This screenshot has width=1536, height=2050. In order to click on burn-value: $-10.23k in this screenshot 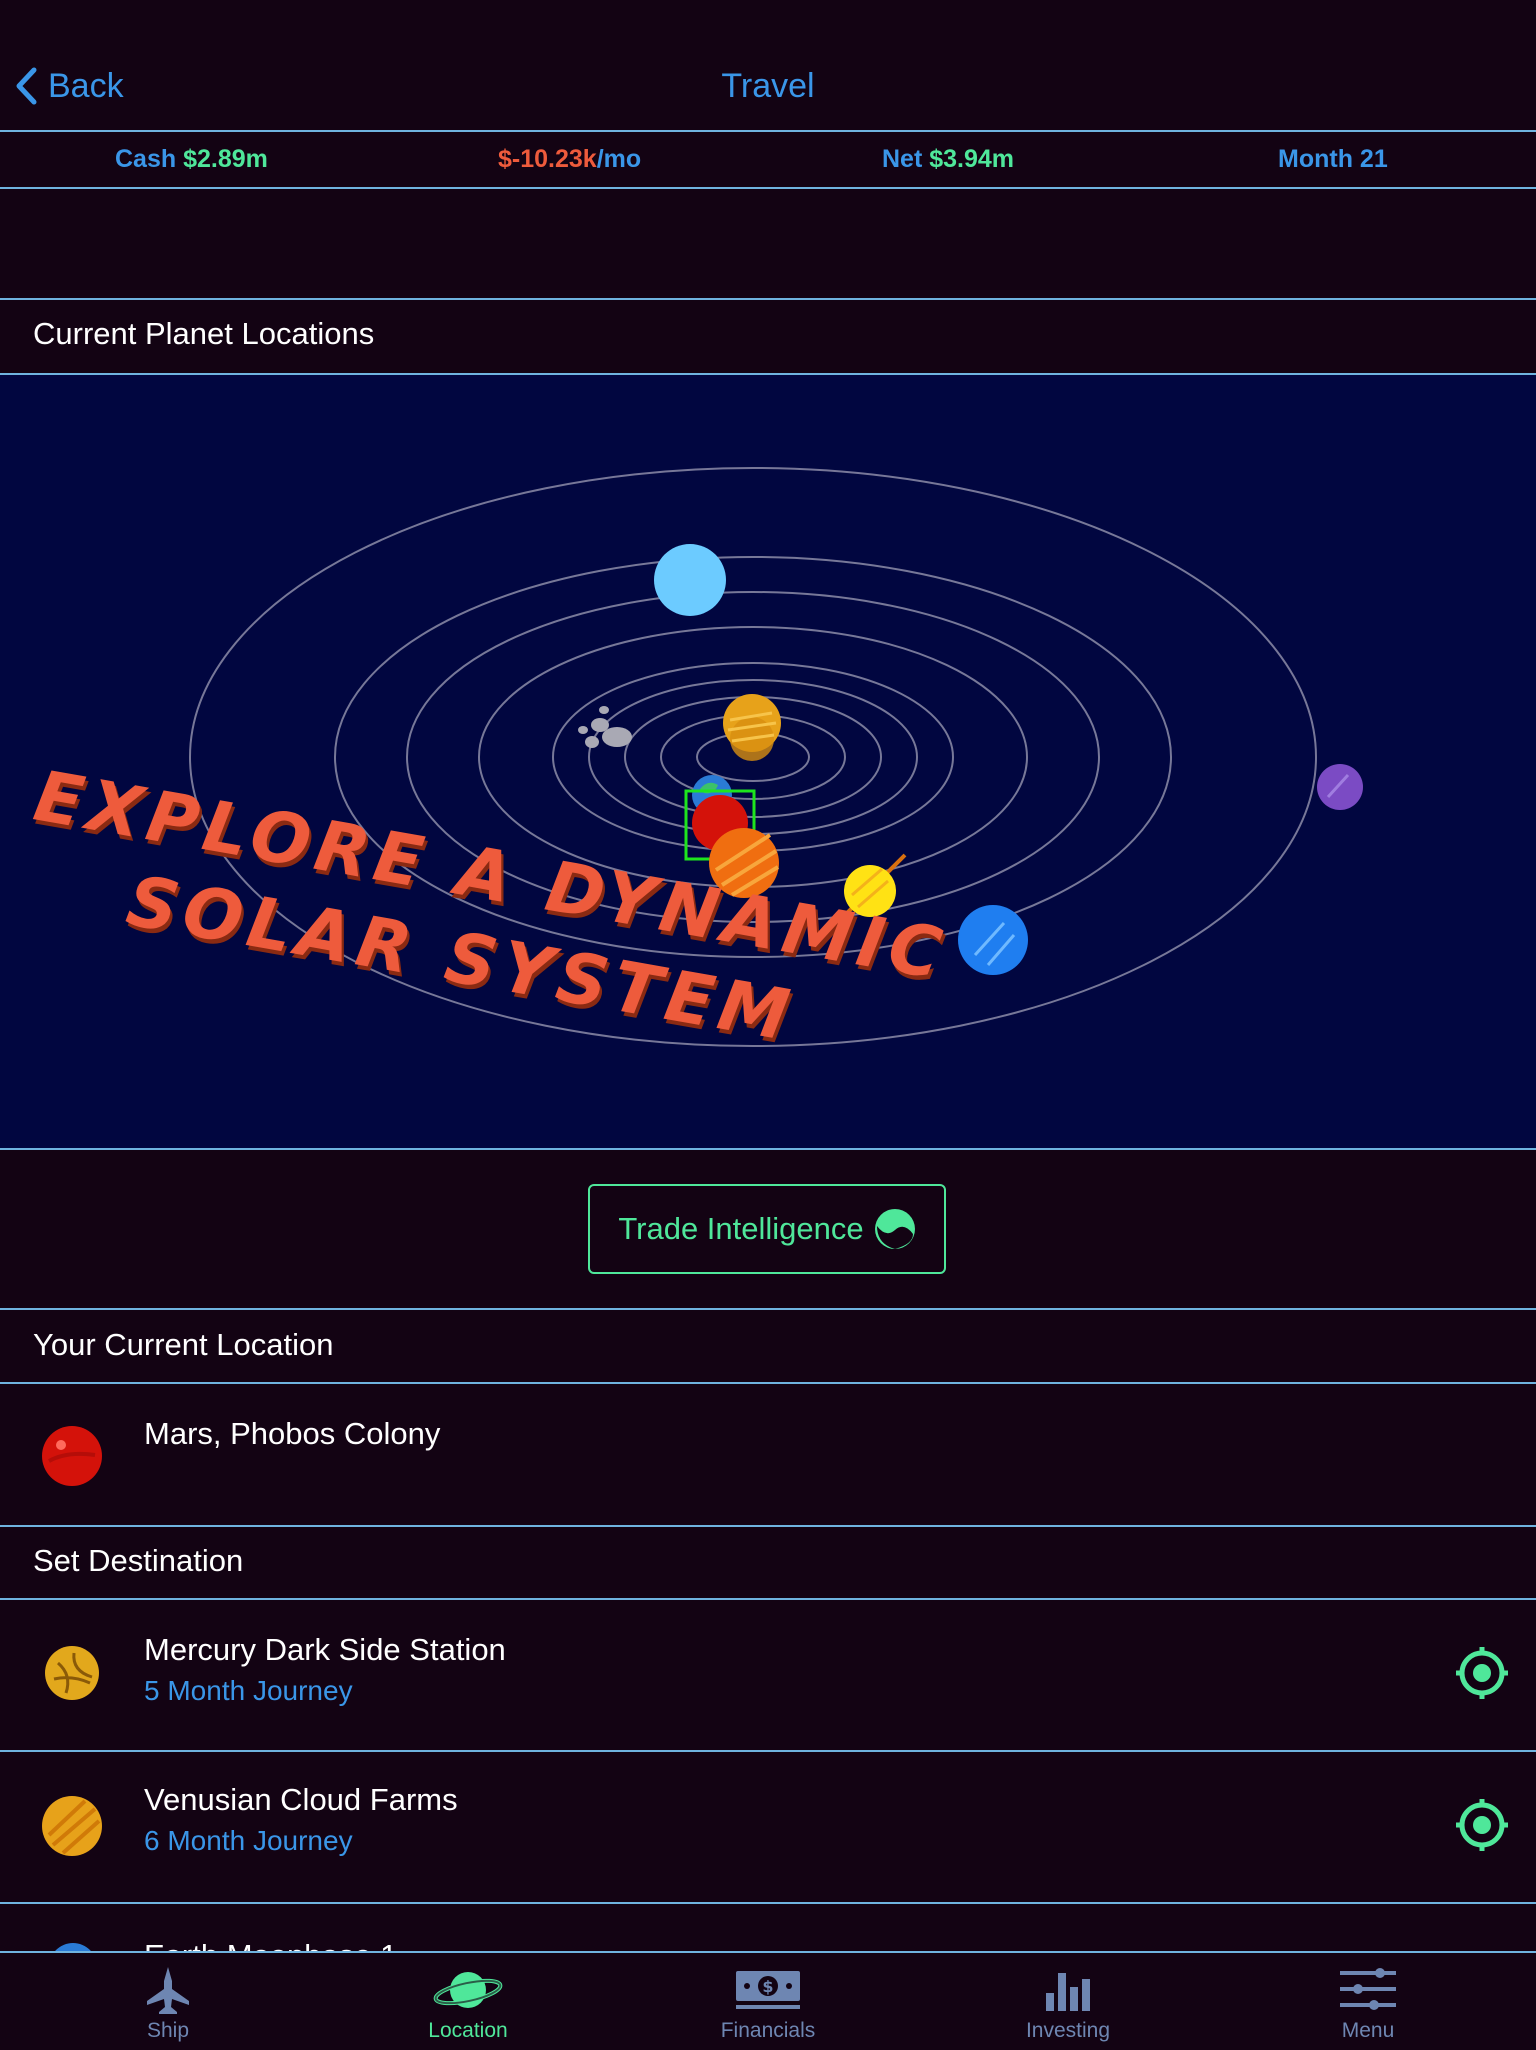, I will do `click(547, 159)`.